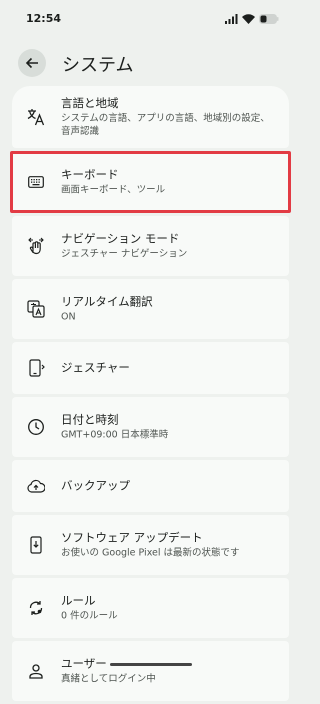 The width and height of the screenshot is (320, 704). I want to click on setting-navigation-mode: ナビゲーション モード ジェスチャー ナビゲーション, so click(150, 246).